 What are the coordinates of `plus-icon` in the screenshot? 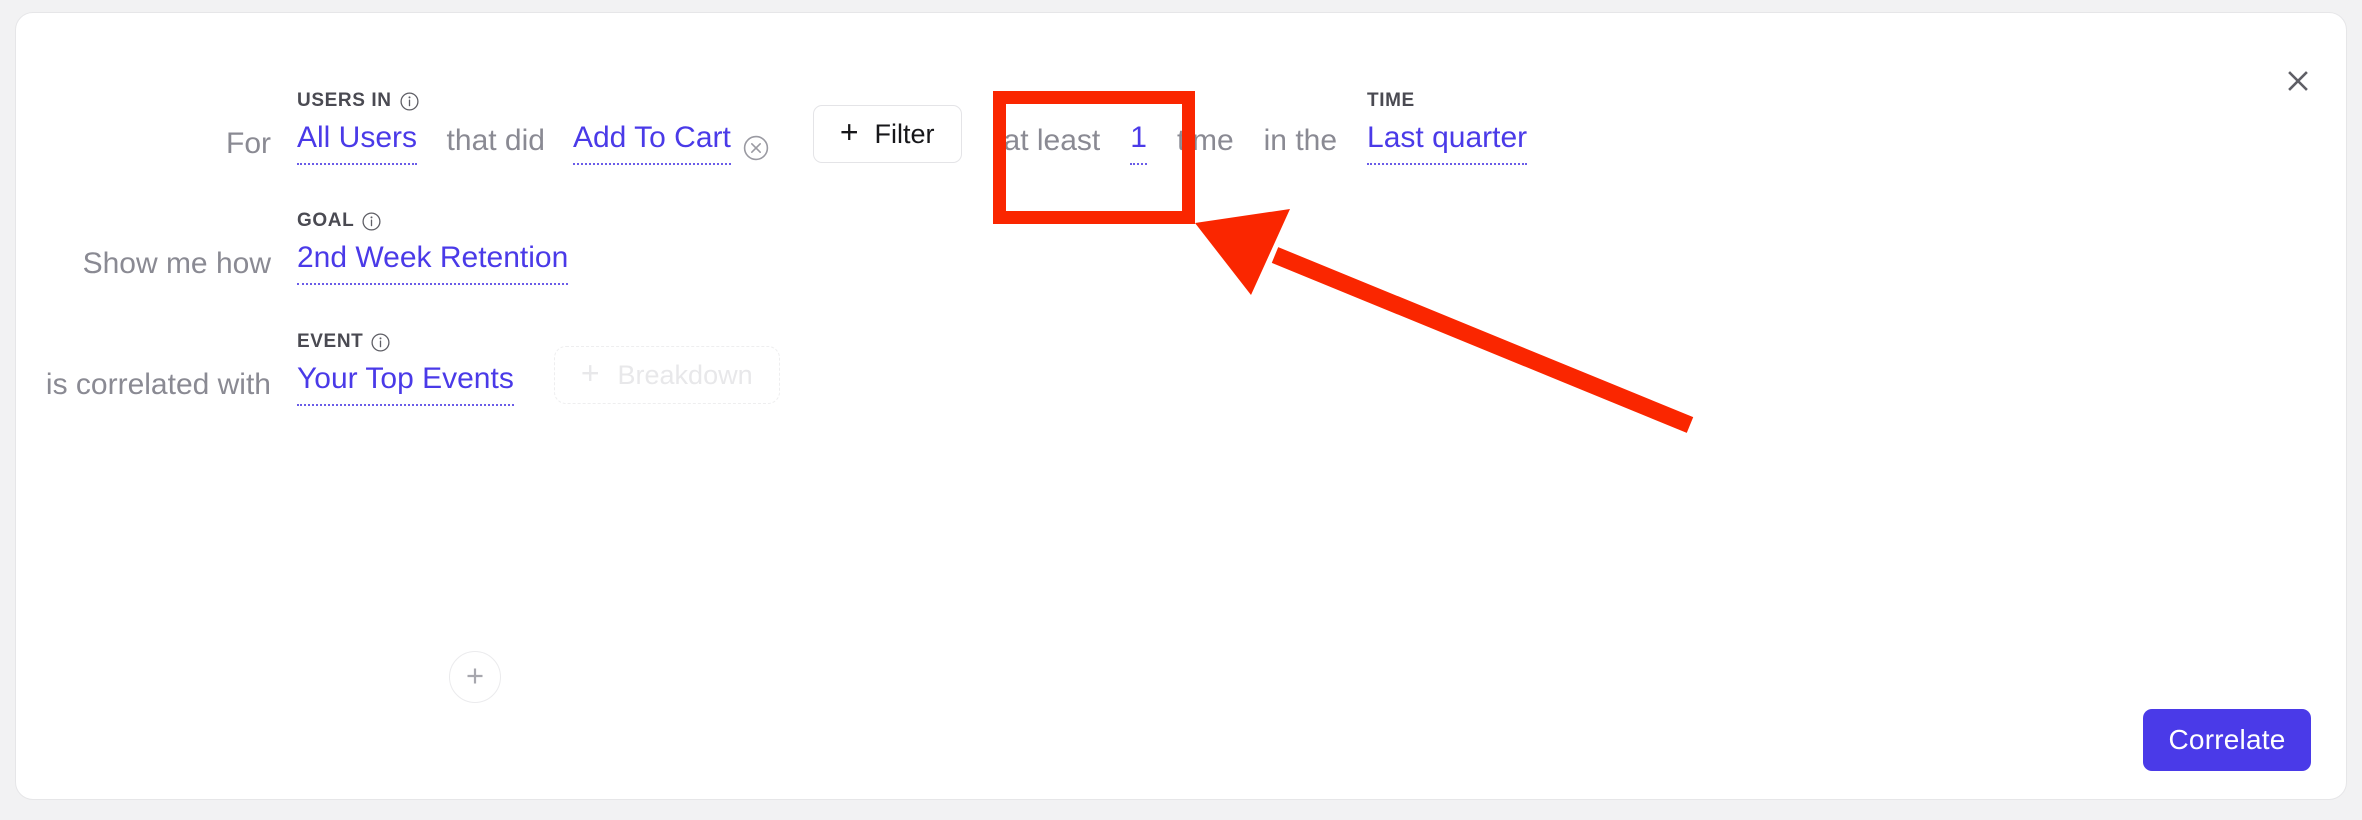 It's located at (475, 677).